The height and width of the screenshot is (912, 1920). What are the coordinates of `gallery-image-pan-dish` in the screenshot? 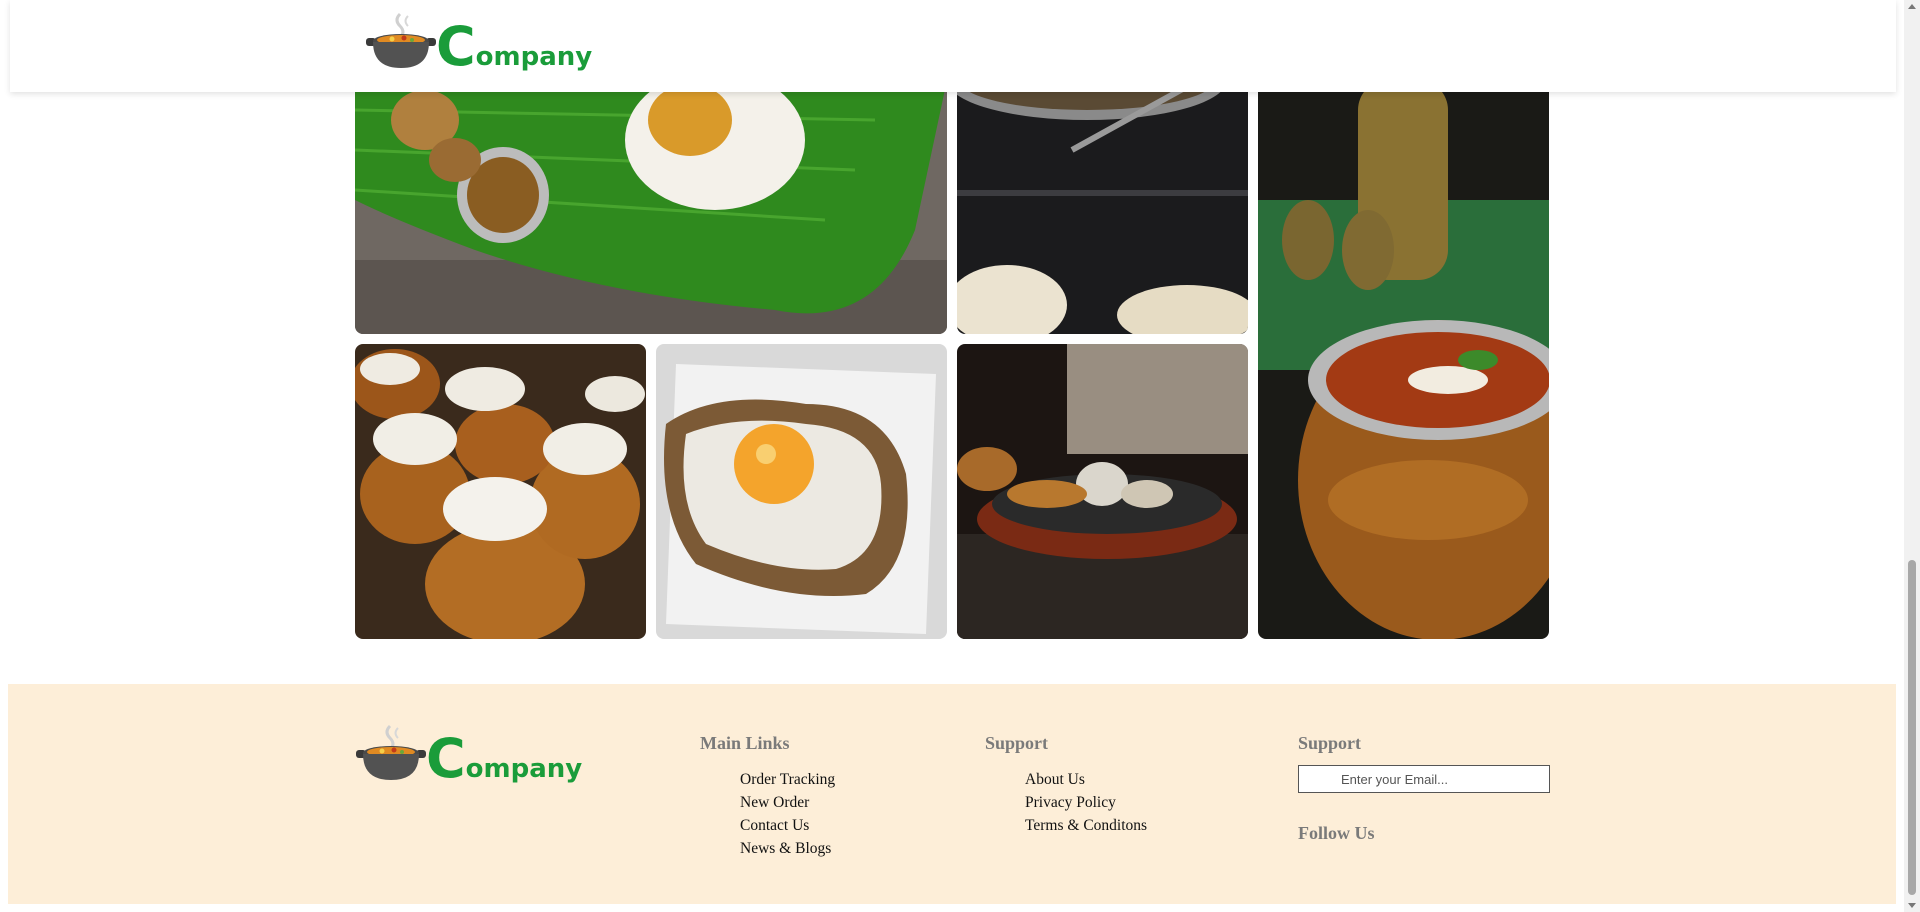 It's located at (1102, 207).